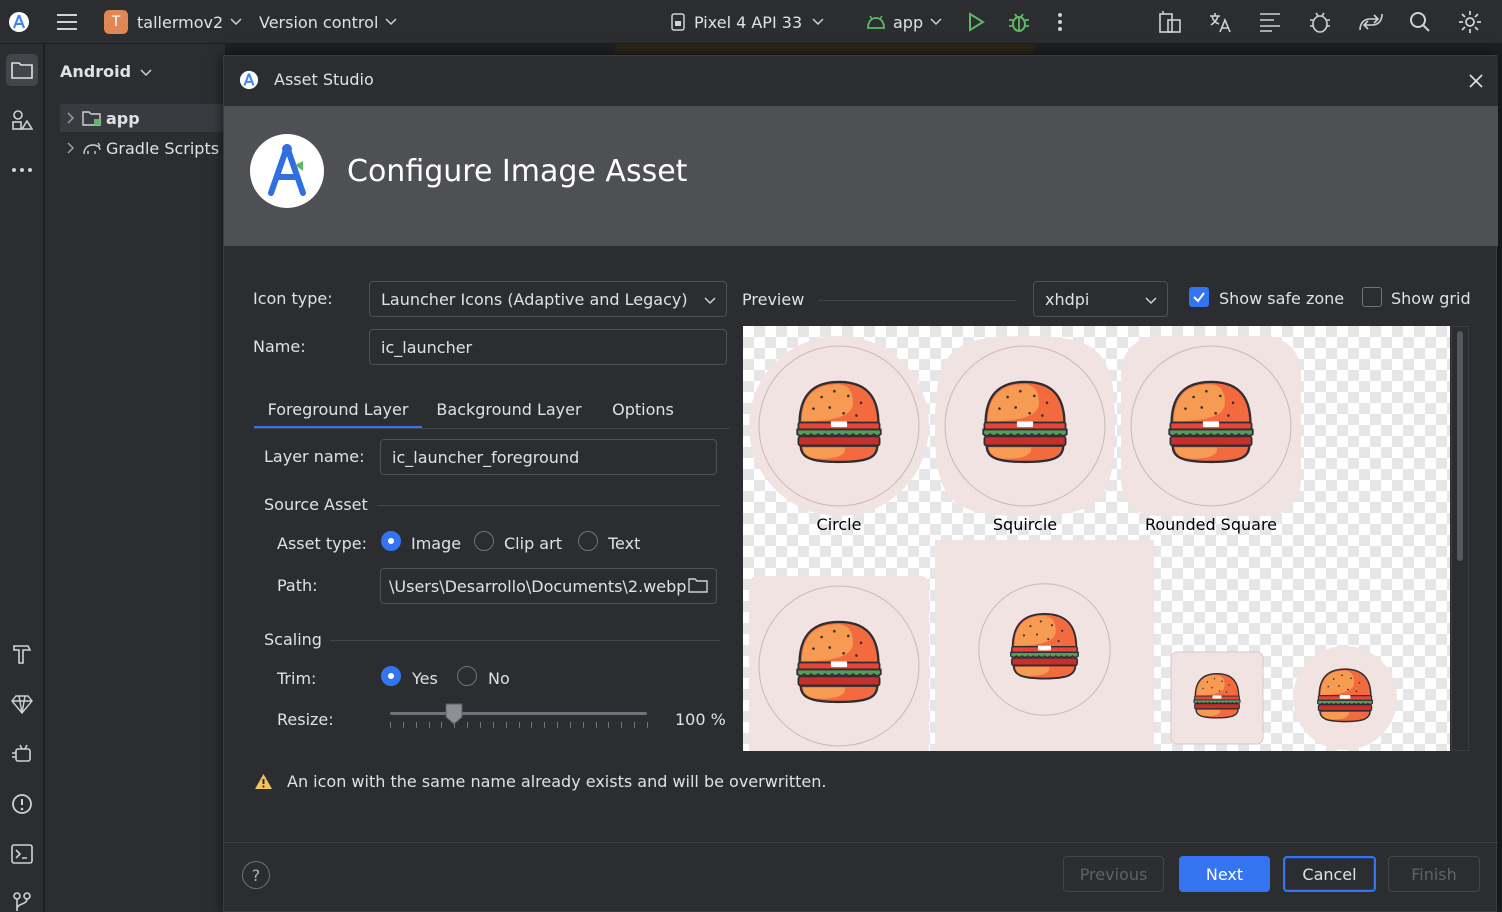 This screenshot has height=912, width=1502. I want to click on project-view-label: Android, so click(96, 71).